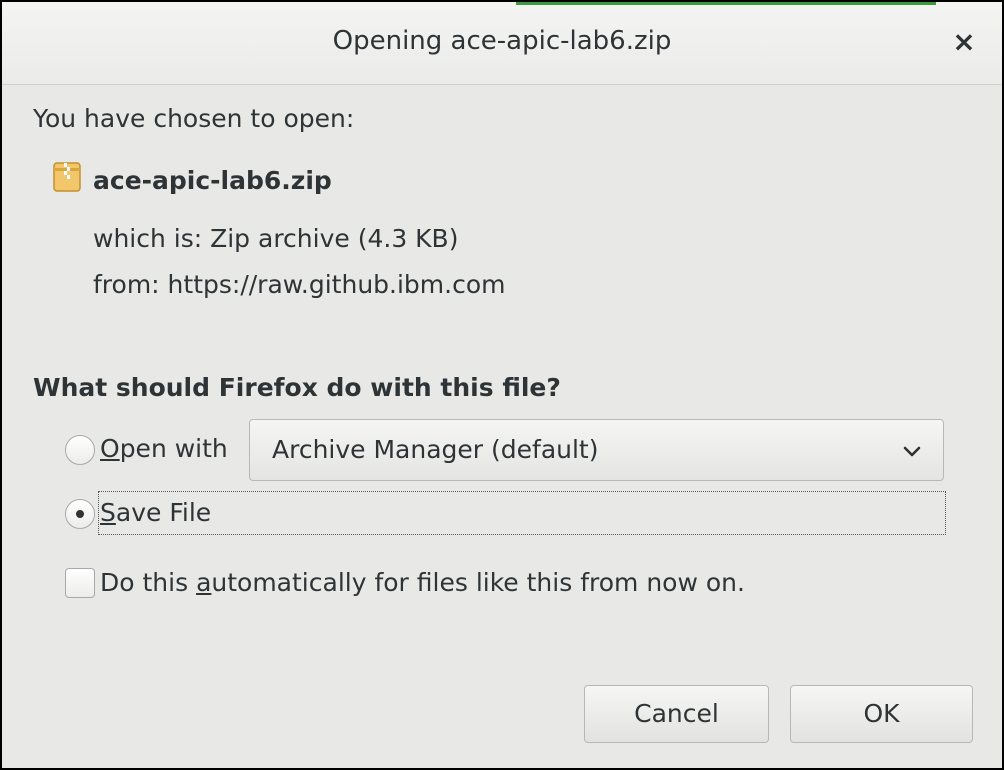 This screenshot has width=1004, height=770. I want to click on ok-button: OK, so click(881, 714).